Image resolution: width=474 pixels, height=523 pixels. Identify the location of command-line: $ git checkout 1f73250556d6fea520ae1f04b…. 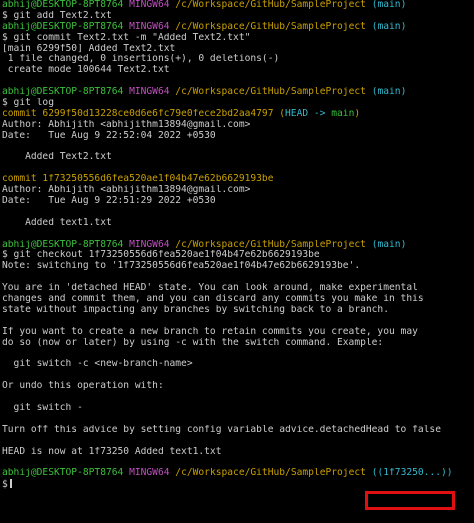
(161, 255).